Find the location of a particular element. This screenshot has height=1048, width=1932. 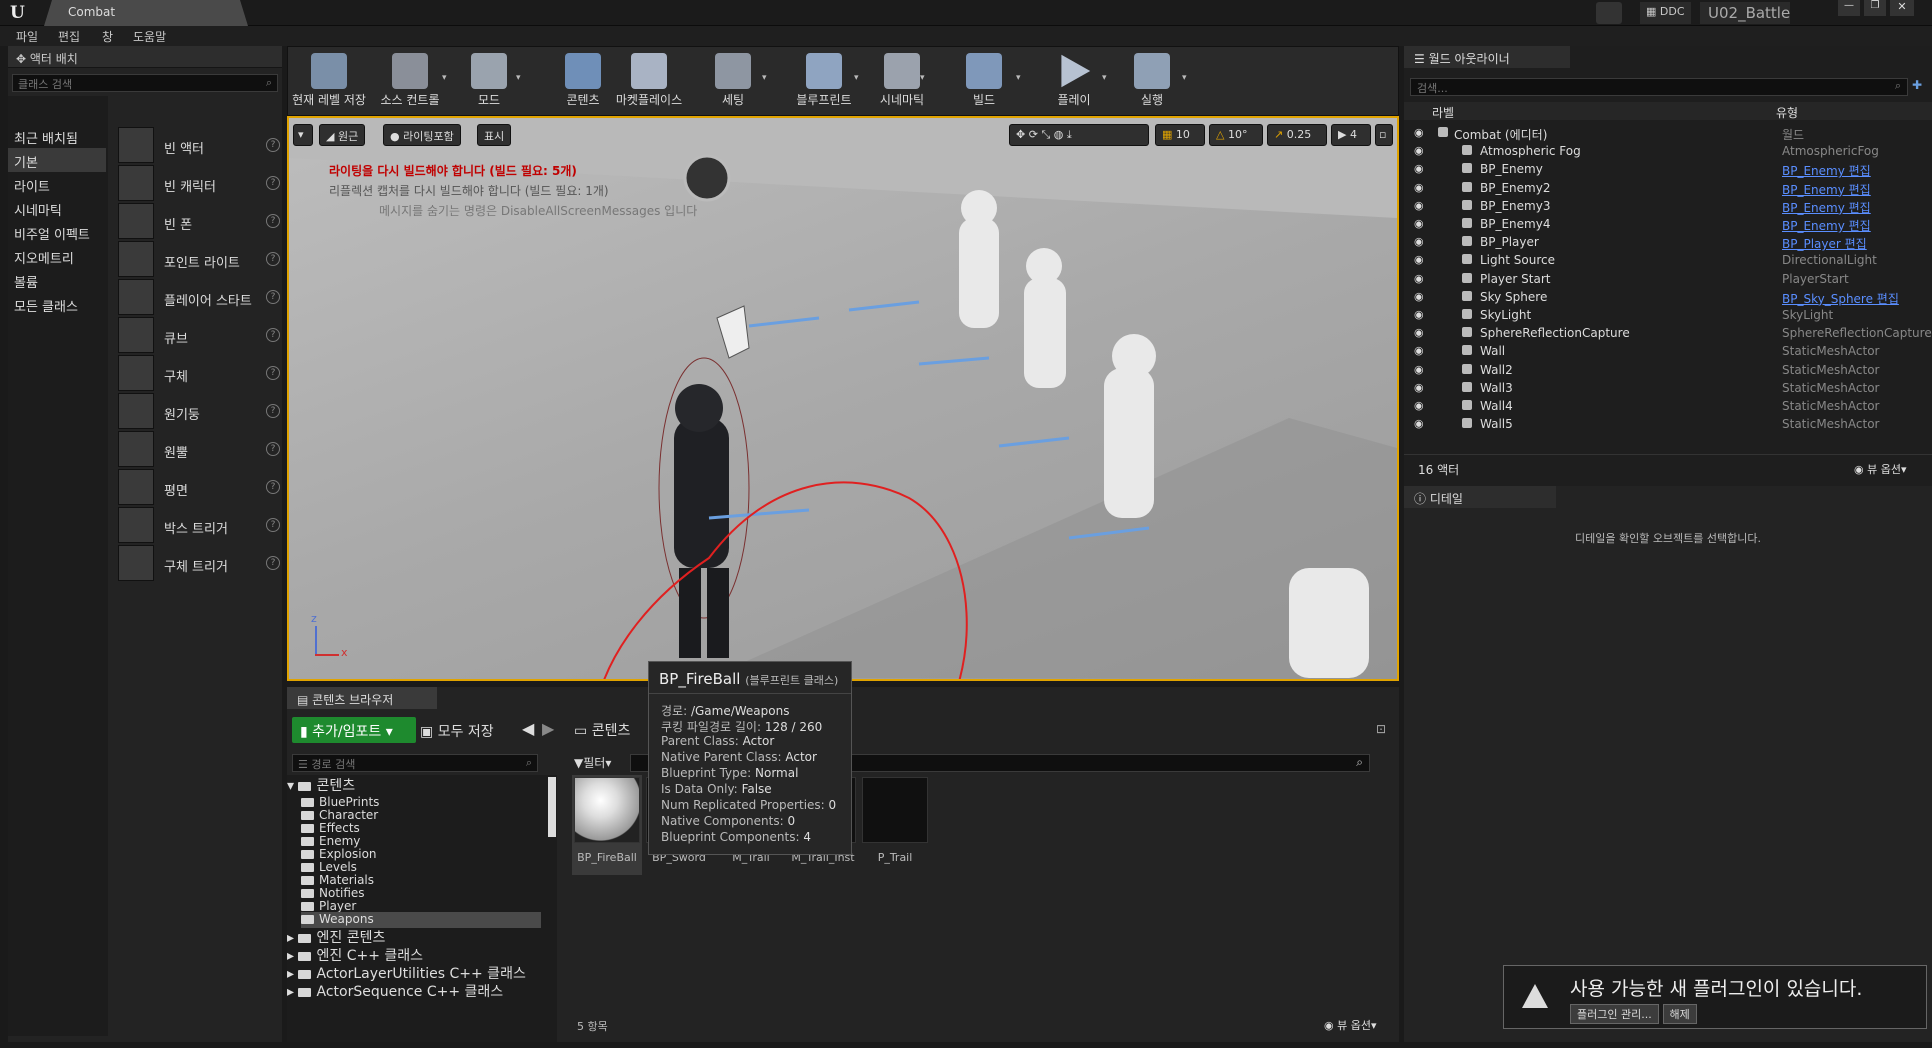

world-icon: ◍ is located at coordinates (1059, 134).